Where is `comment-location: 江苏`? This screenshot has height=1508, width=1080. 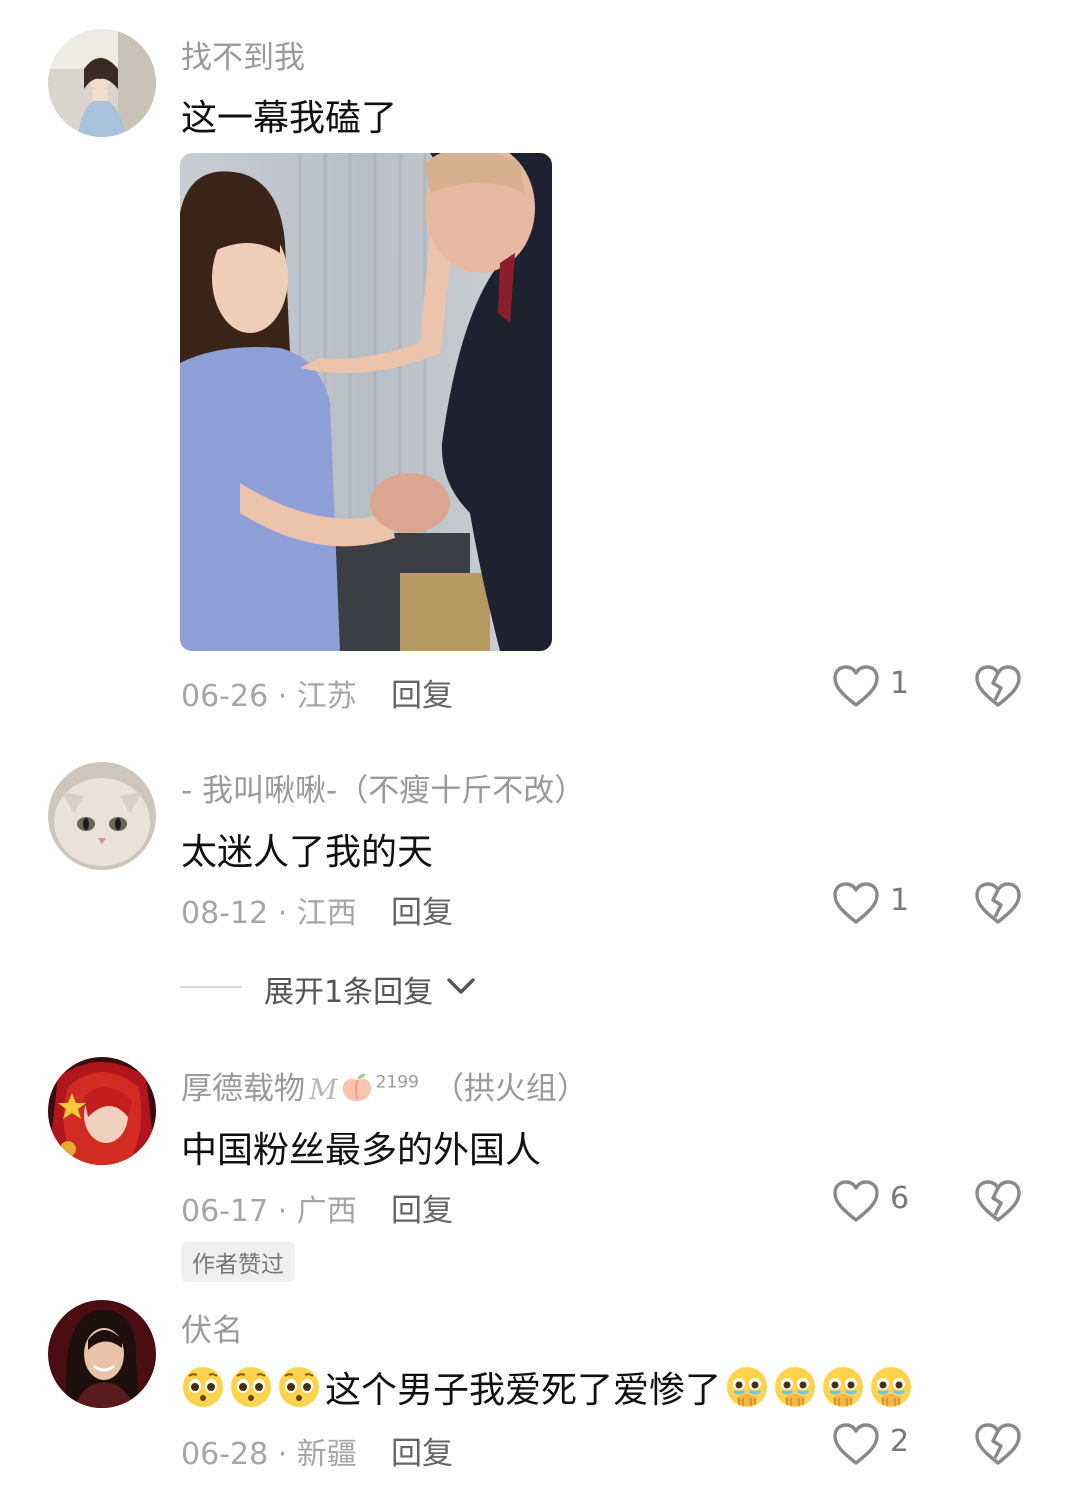 comment-location: 江苏 is located at coordinates (326, 696).